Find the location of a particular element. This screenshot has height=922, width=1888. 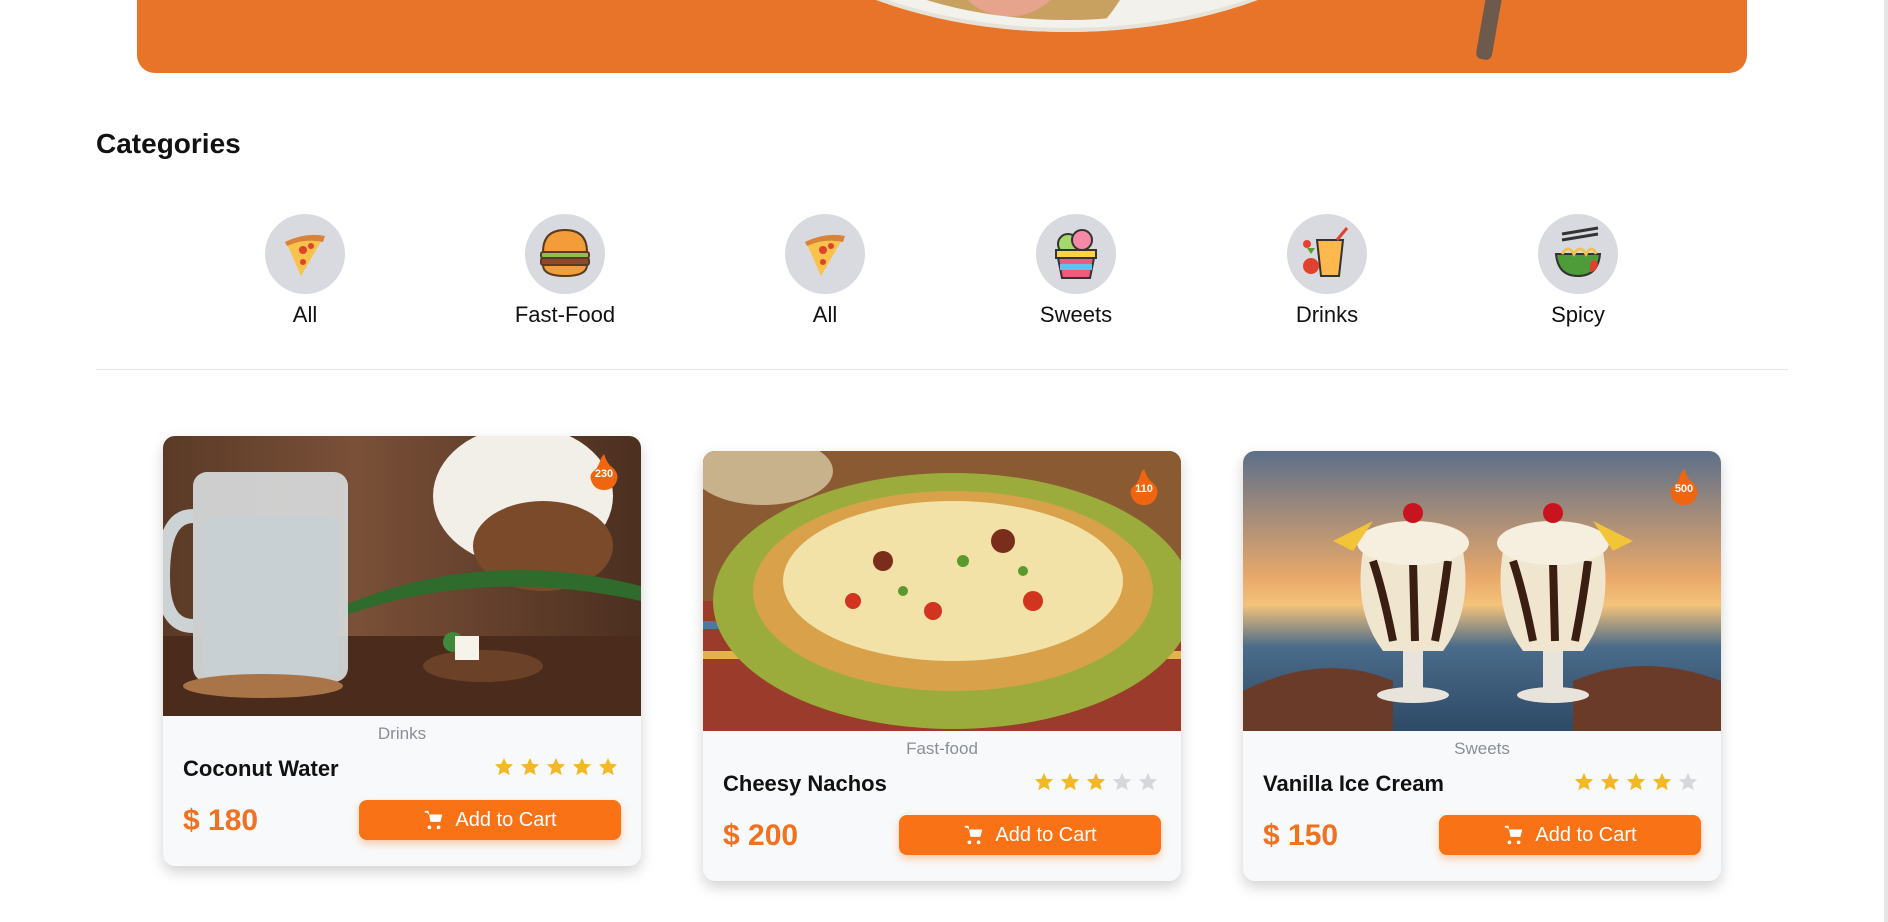

product-name: Vanilla Ice Cream is located at coordinates (1353, 783).